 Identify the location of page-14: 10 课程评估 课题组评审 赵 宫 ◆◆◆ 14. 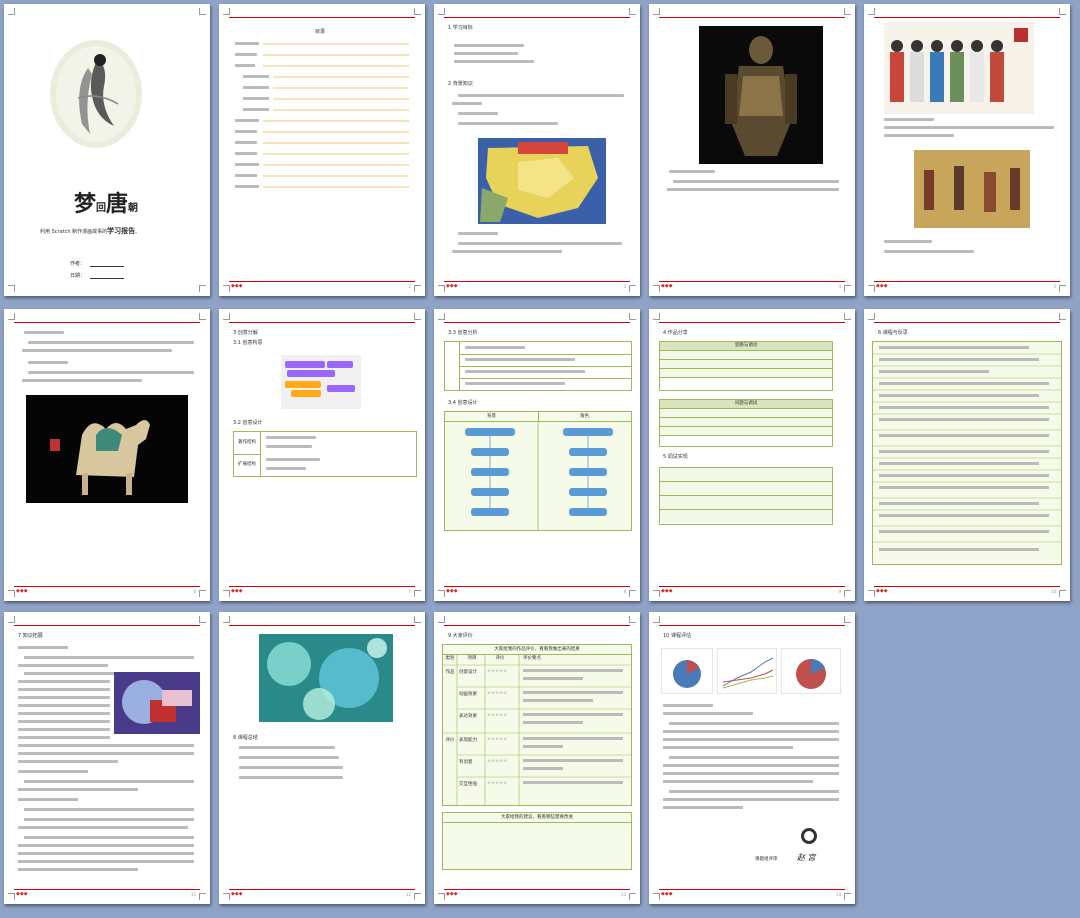
(752, 758).